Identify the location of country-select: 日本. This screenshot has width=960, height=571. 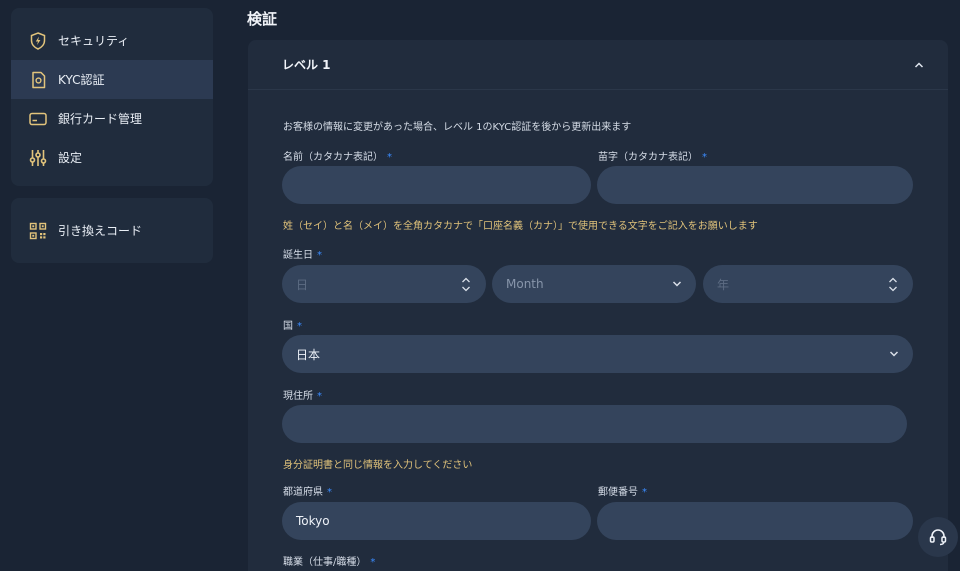
(597, 354).